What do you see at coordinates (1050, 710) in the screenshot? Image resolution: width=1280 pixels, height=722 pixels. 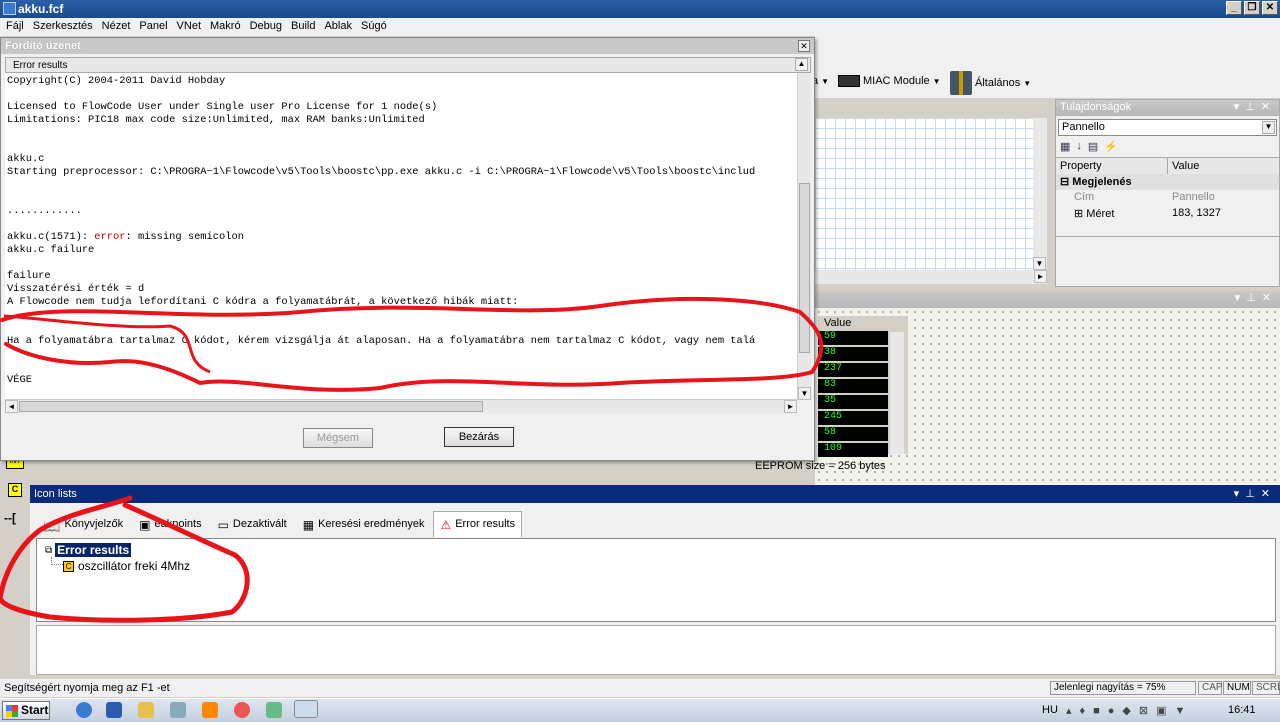 I see `language-indicator: HU` at bounding box center [1050, 710].